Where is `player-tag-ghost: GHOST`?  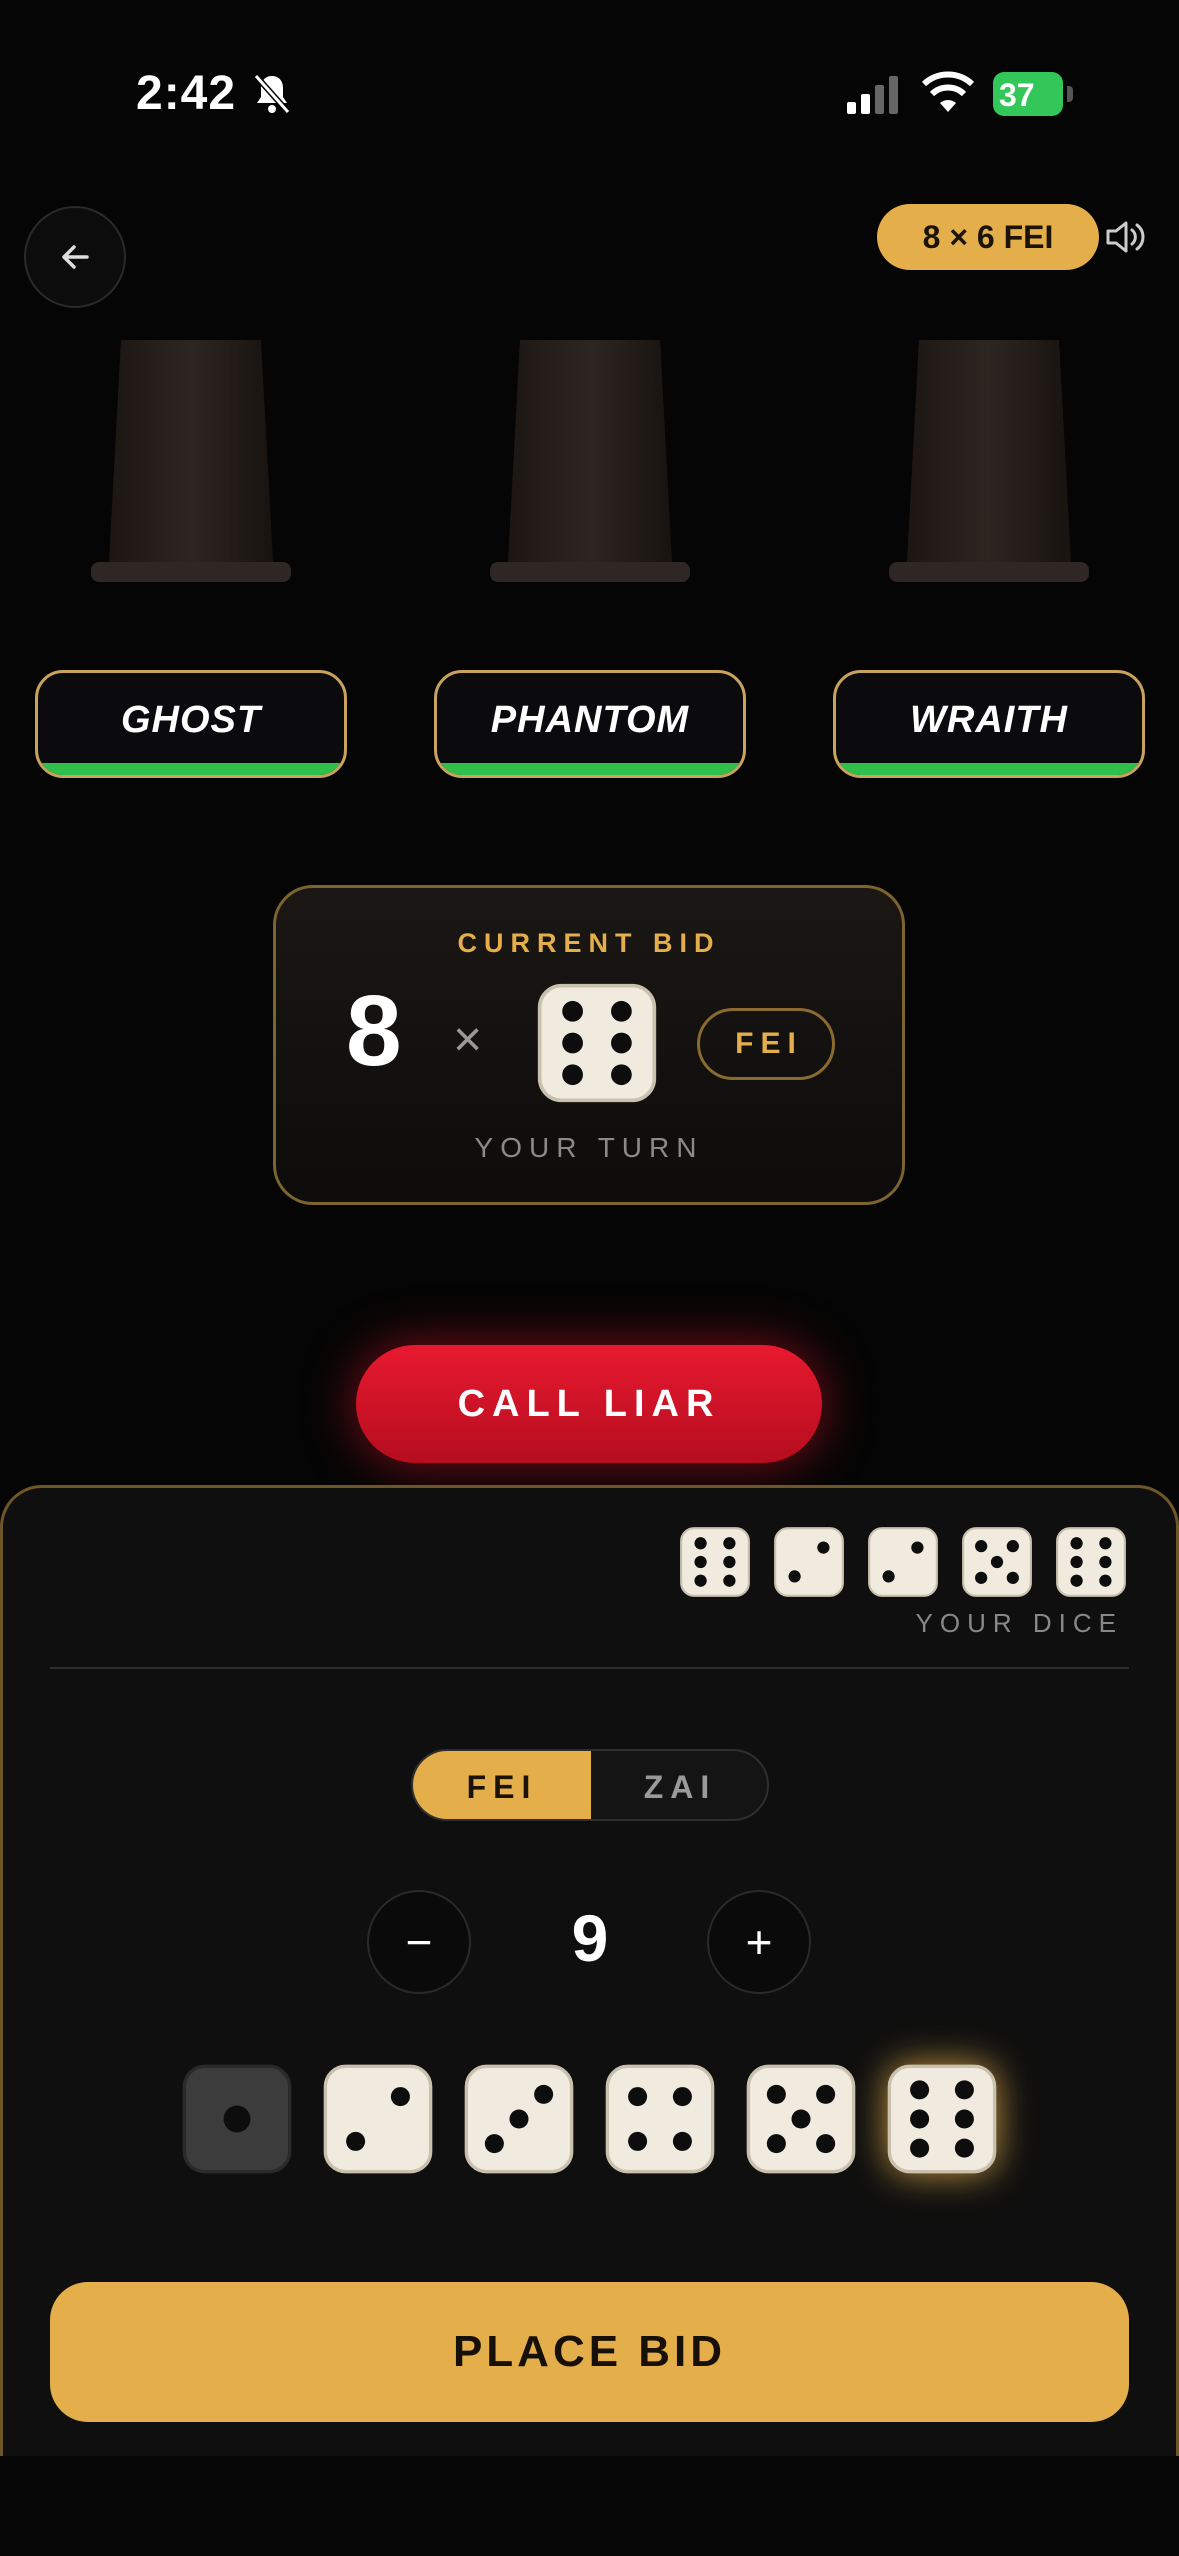
player-tag-ghost: GHOST is located at coordinates (191, 724).